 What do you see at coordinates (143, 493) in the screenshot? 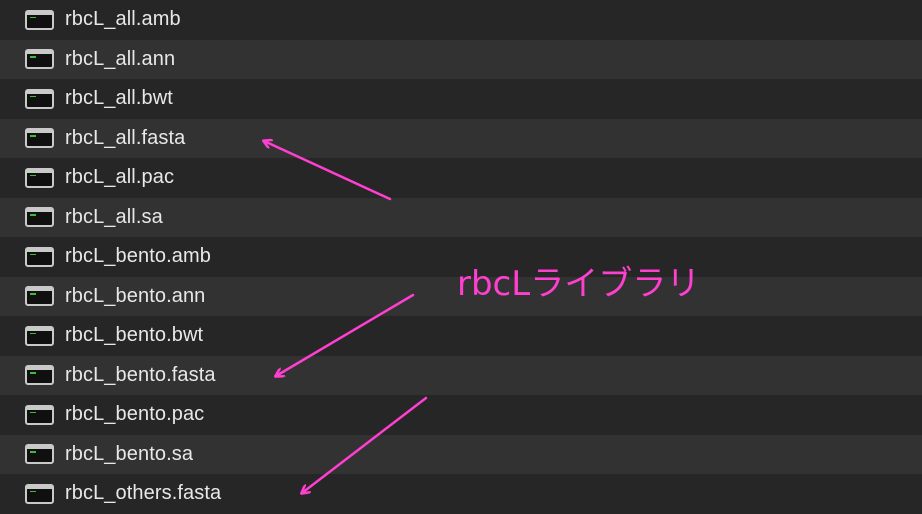
I see `file-name: rbcL_others.fasta` at bounding box center [143, 493].